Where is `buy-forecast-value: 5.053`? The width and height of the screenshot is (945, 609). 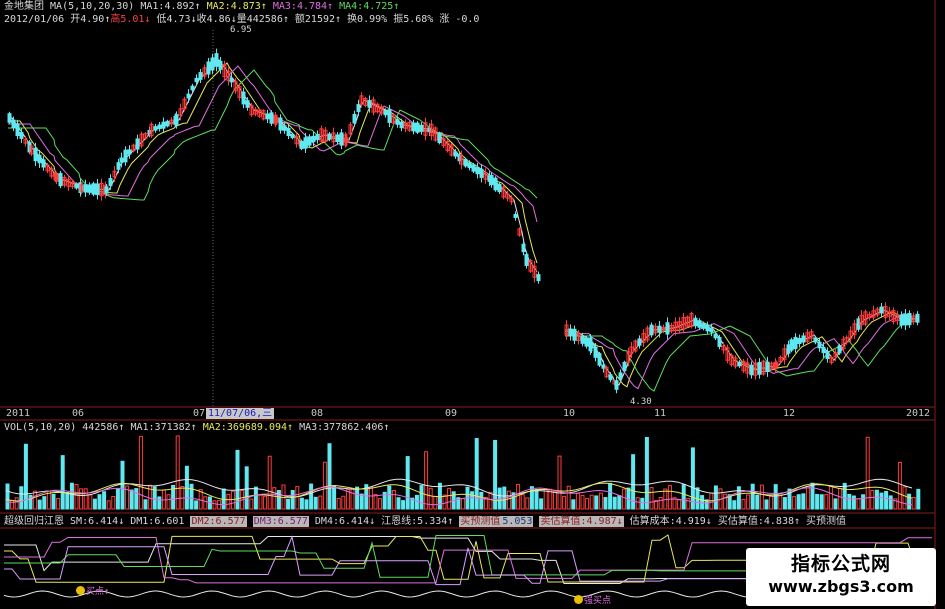 buy-forecast-value: 5.053 is located at coordinates (517, 521).